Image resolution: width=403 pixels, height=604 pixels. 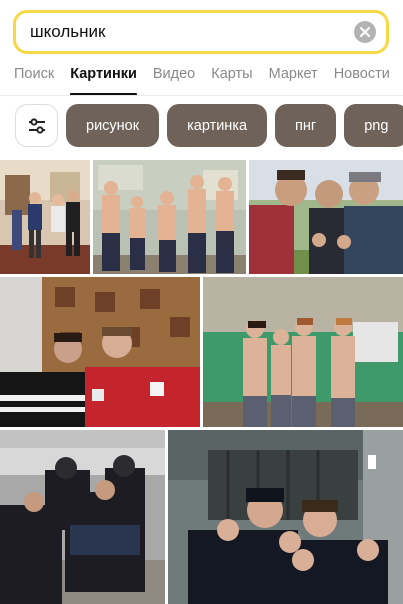 What do you see at coordinates (34, 78) in the screenshot?
I see `tab-search: Поиск` at bounding box center [34, 78].